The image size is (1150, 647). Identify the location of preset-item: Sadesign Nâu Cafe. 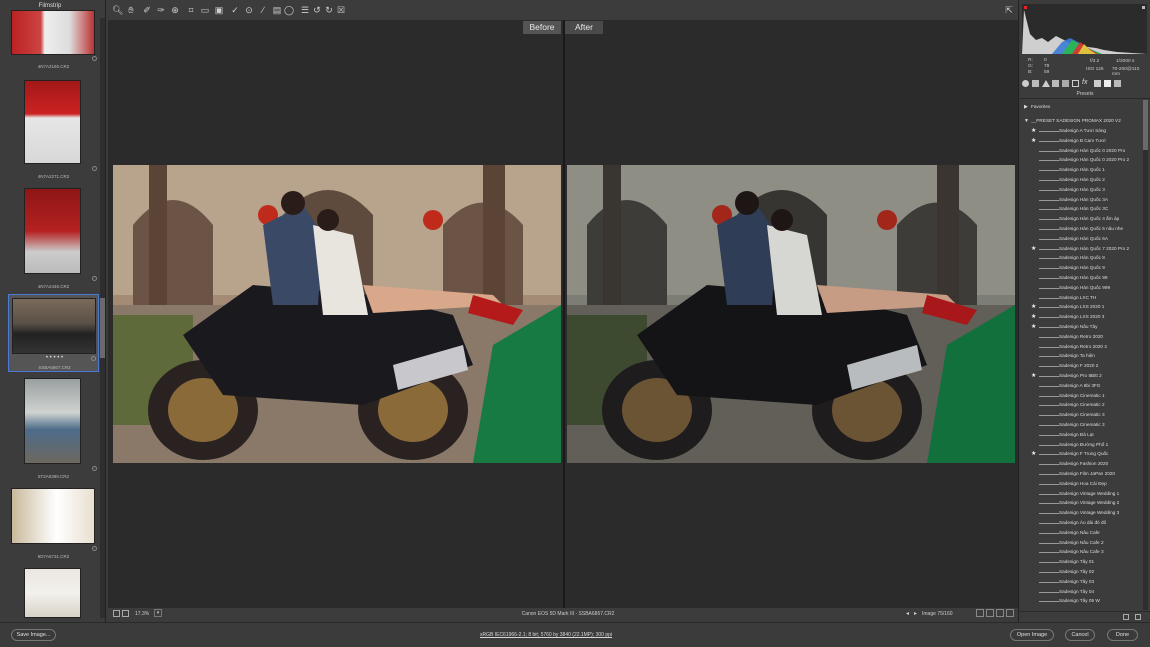
(1081, 533).